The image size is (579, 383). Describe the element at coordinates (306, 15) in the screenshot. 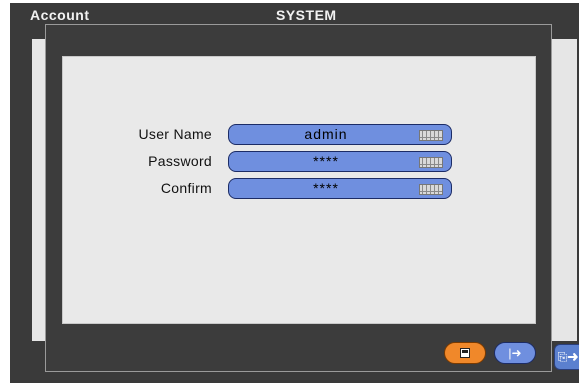

I see `system-window-title: SYSTEM` at that location.